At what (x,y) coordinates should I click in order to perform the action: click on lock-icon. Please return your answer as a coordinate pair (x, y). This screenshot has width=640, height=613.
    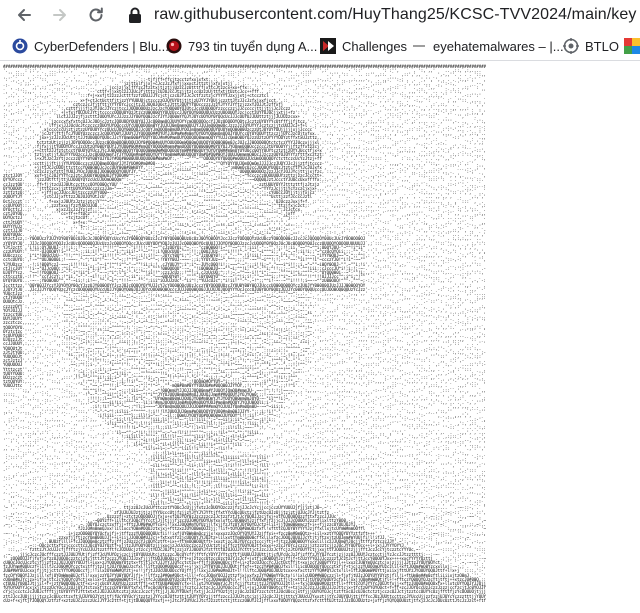
    Looking at the image, I should click on (135, 15).